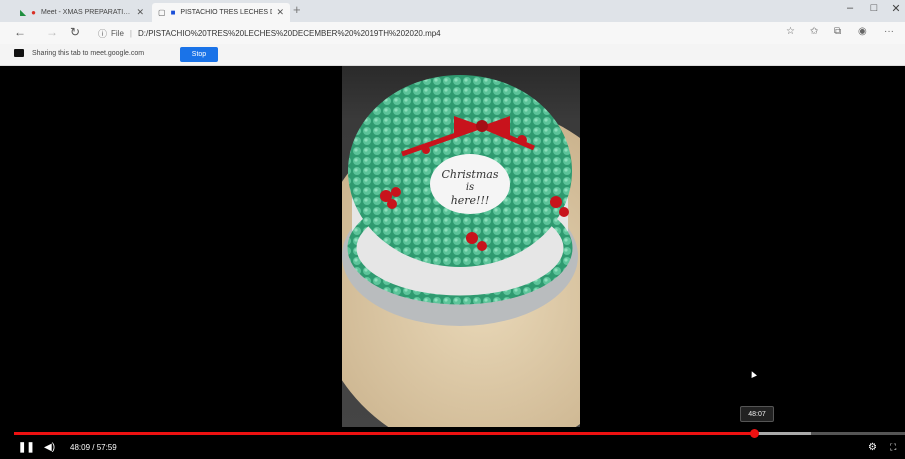 The image size is (905, 459). I want to click on tab-video: ▢ ■ PISTACHIO TRES LECHES D… ✕, so click(221, 12).